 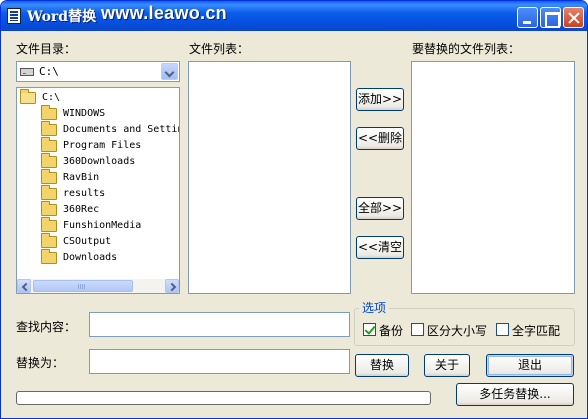 I want to click on maximize-button, so click(x=550, y=17).